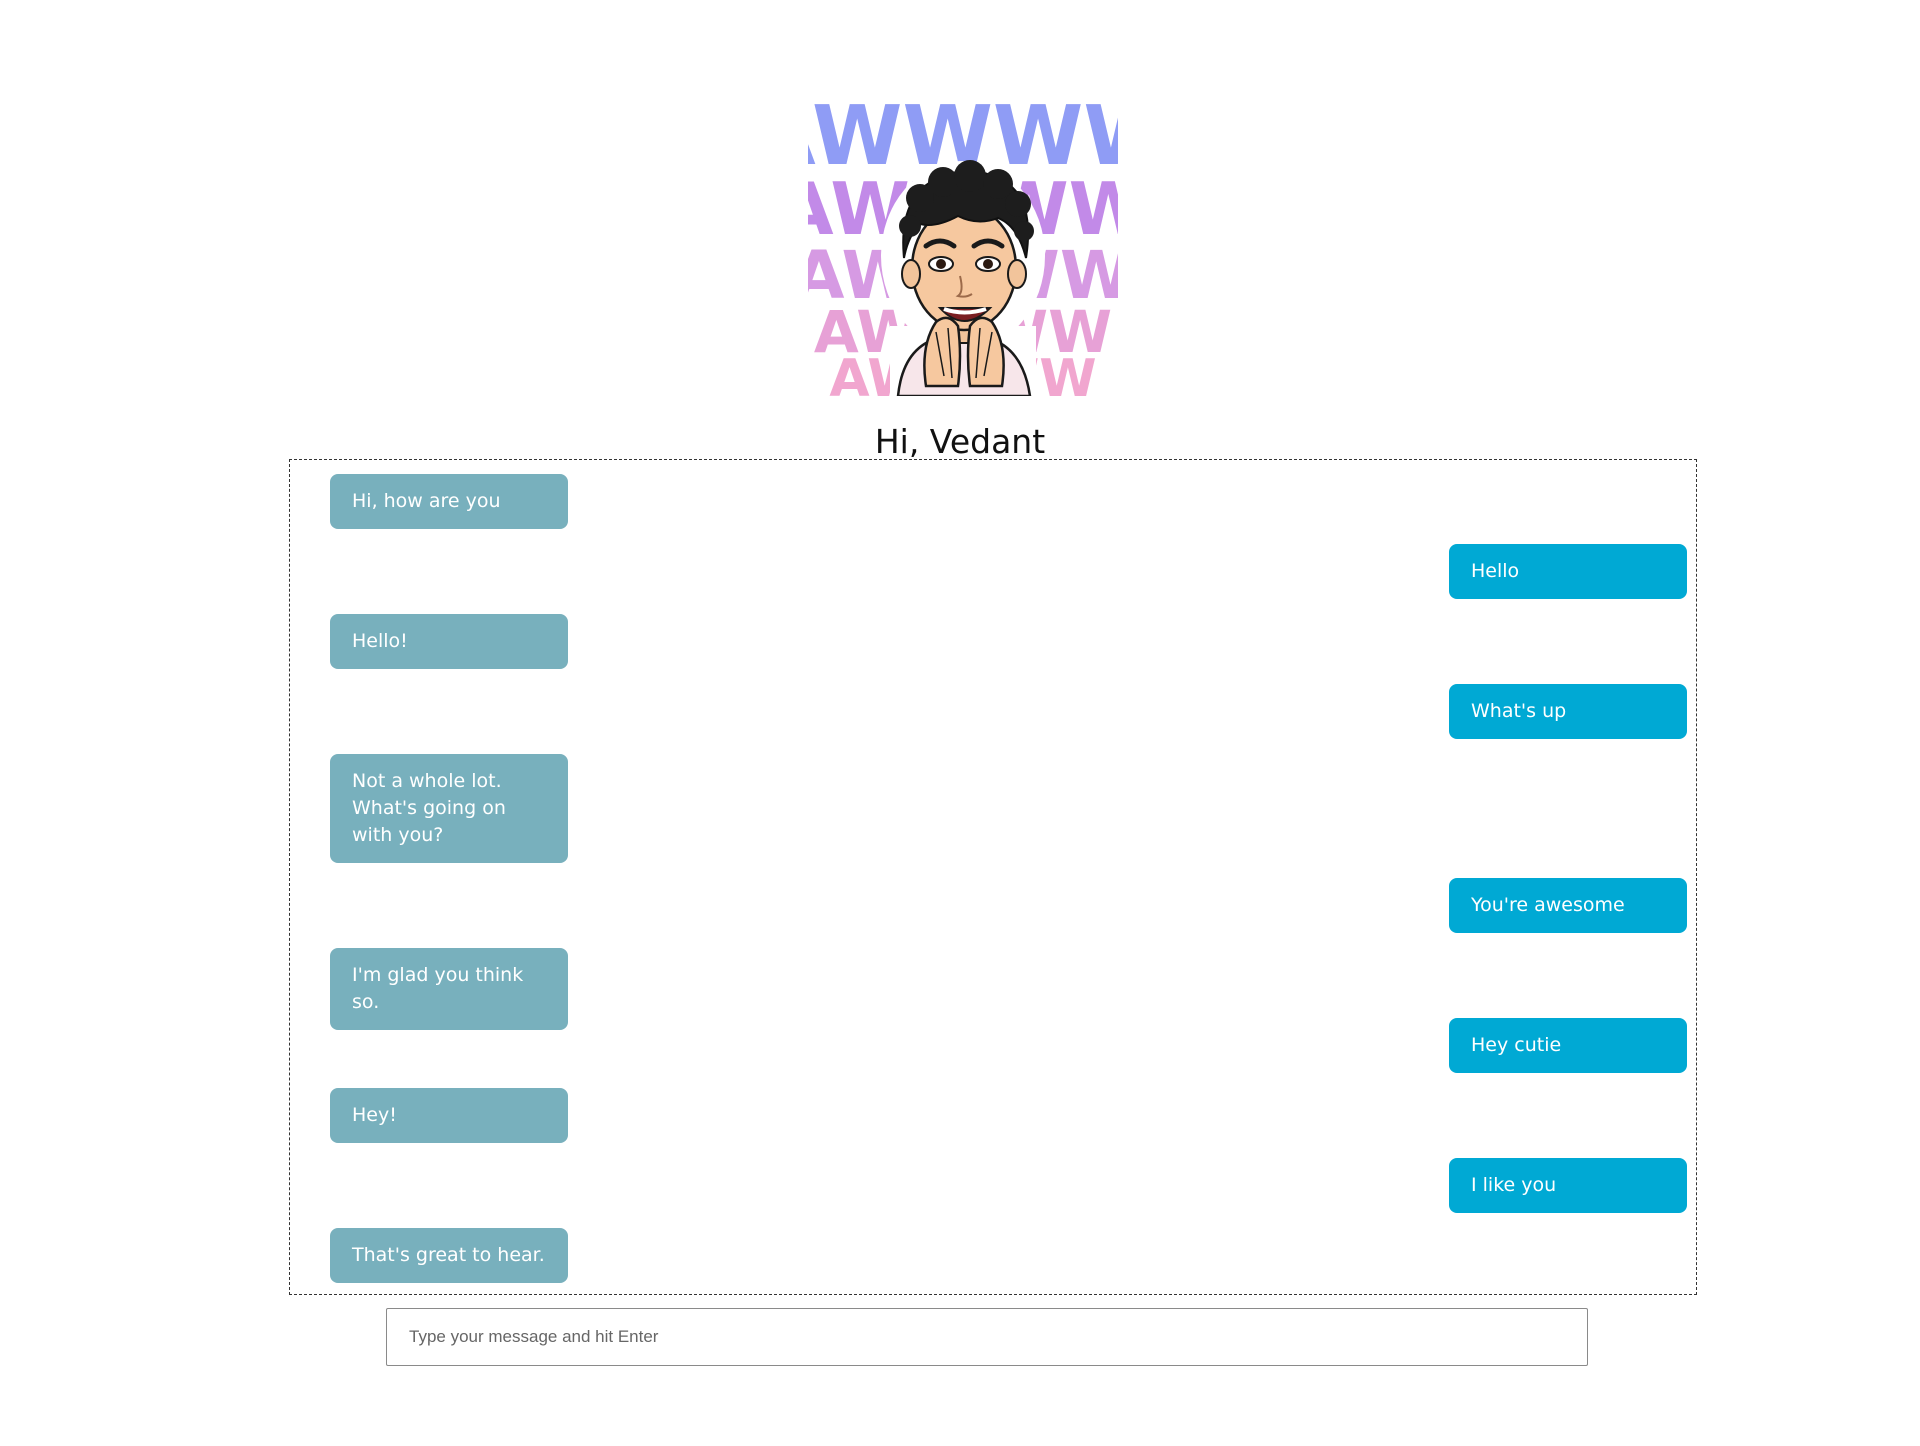 The height and width of the screenshot is (1446, 1920). What do you see at coordinates (449, 641) in the screenshot?
I see `message-bubble-bot: Hello!` at bounding box center [449, 641].